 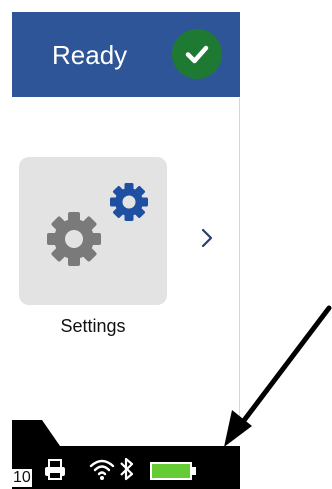 I want to click on tray-count: 10, so click(x=22, y=478).